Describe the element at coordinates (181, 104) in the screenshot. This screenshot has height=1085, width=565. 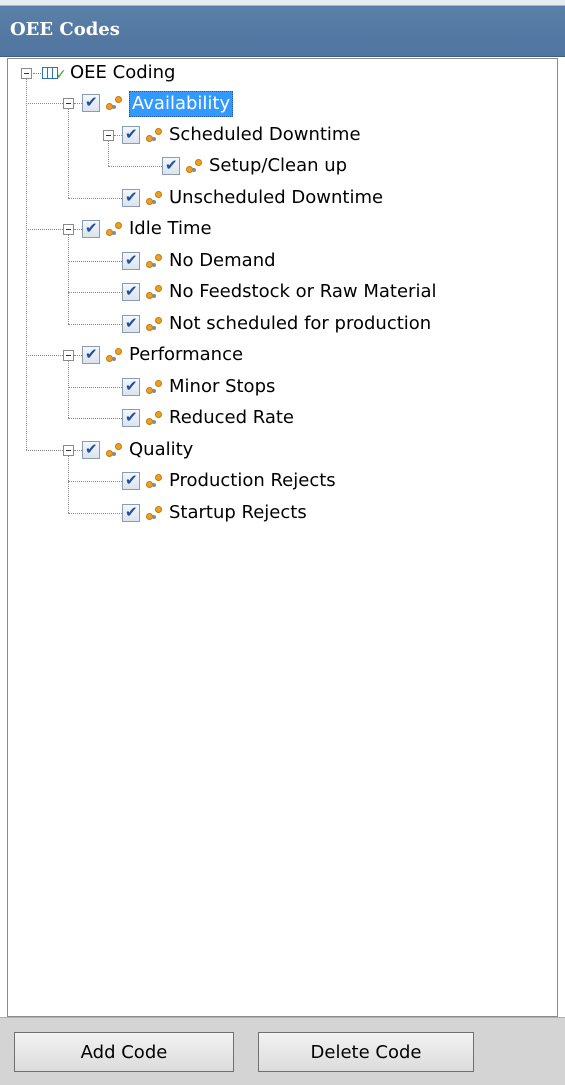
I see `tree-node-label-selected: Availability` at that location.